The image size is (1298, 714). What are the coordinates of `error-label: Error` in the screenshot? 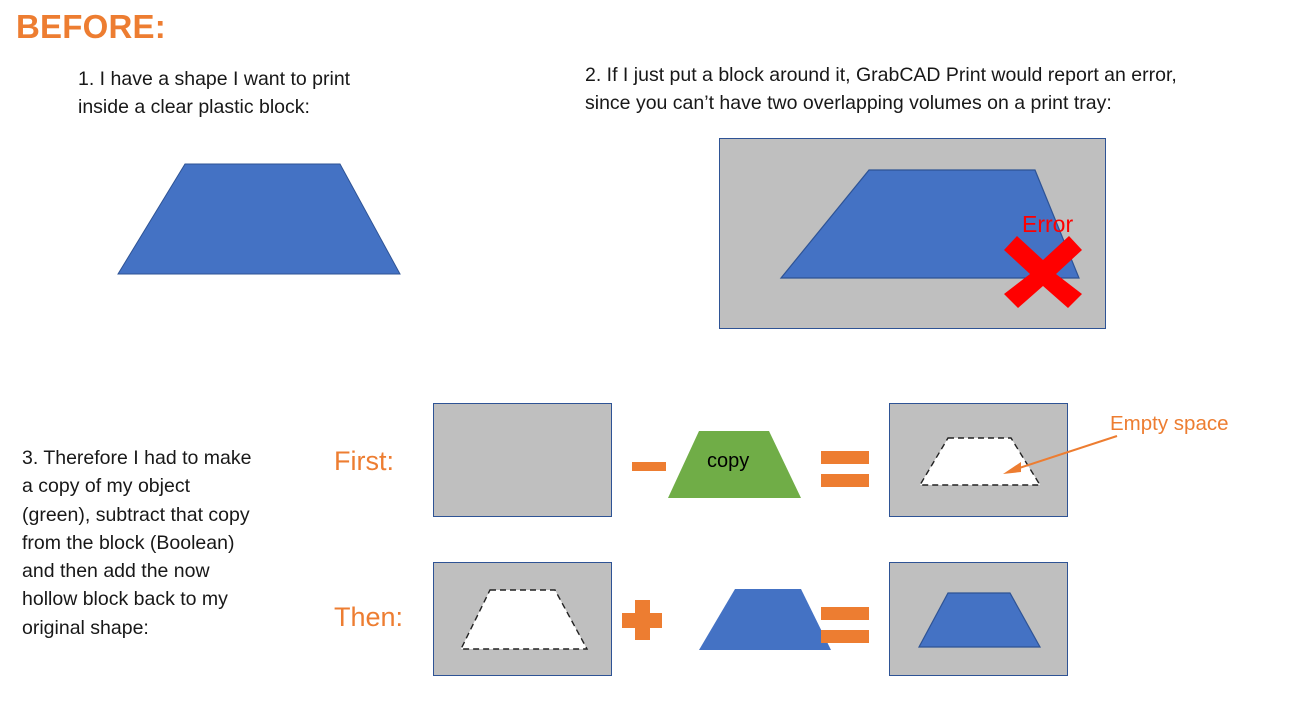 It's located at (1048, 224).